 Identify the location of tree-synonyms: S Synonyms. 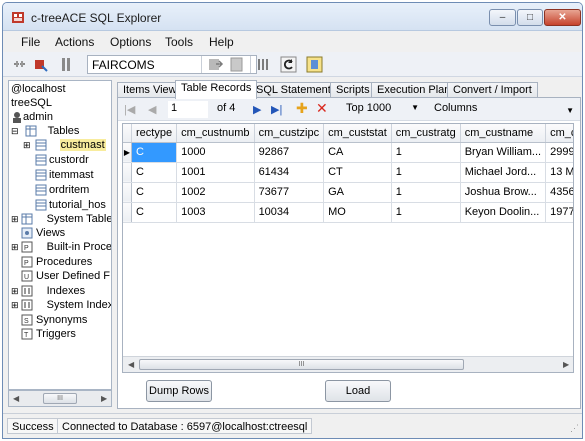
(54, 320).